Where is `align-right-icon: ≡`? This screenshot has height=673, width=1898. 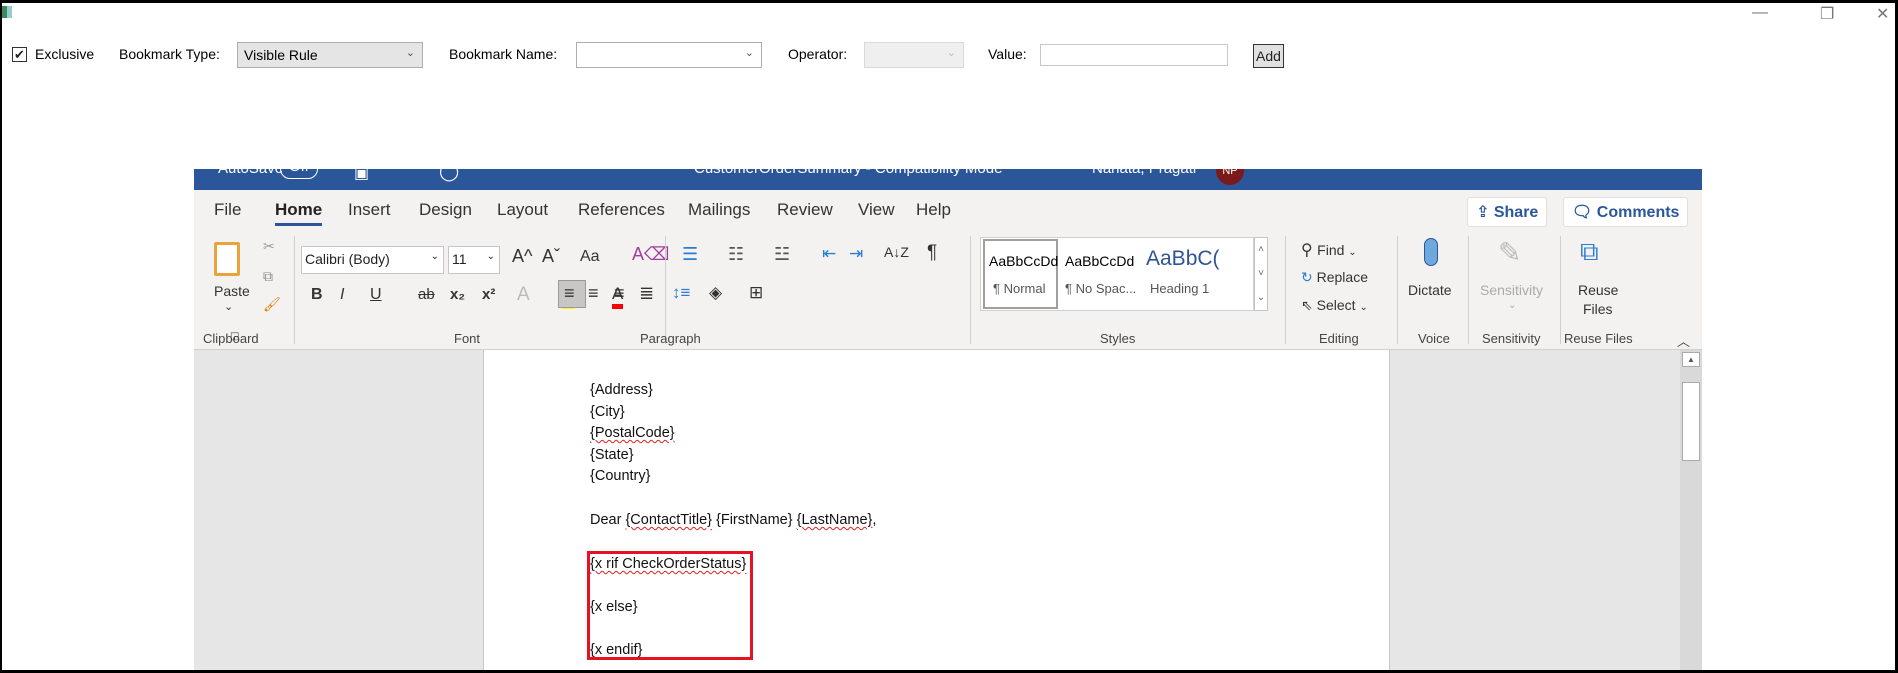 align-right-icon: ≡ is located at coordinates (619, 293).